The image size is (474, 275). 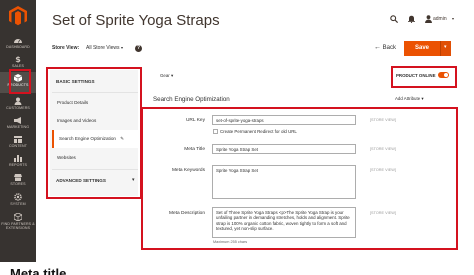 I want to click on back-button: ← Back, so click(x=385, y=47).